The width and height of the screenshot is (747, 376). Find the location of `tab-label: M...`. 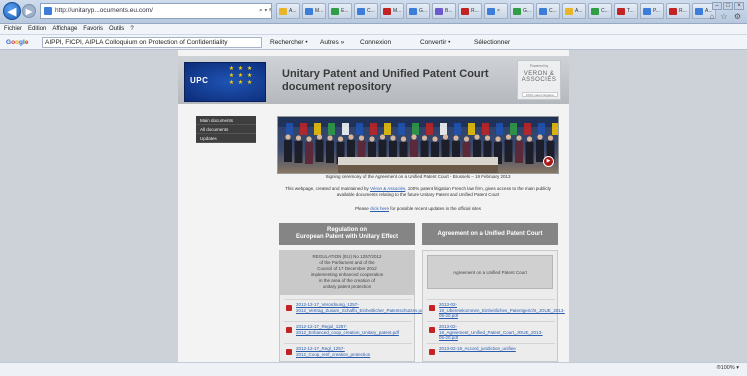

tab-label: M... is located at coordinates (397, 11).